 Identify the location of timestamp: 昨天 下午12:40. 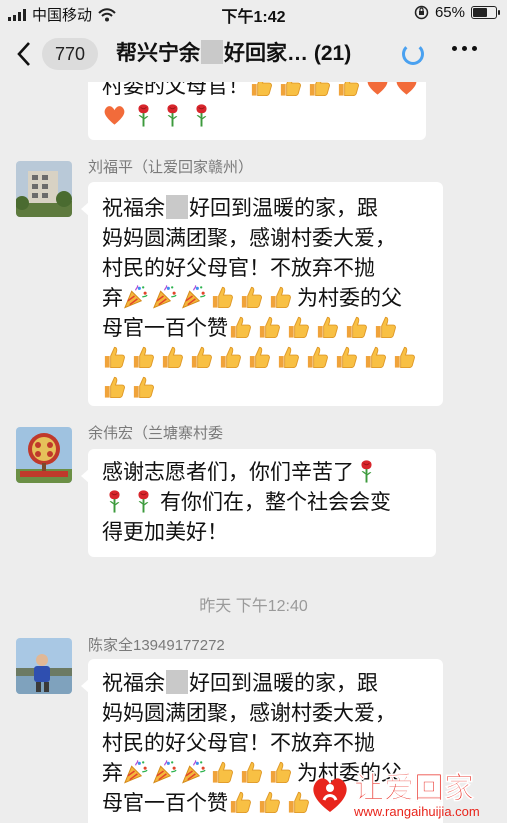
(253, 606).